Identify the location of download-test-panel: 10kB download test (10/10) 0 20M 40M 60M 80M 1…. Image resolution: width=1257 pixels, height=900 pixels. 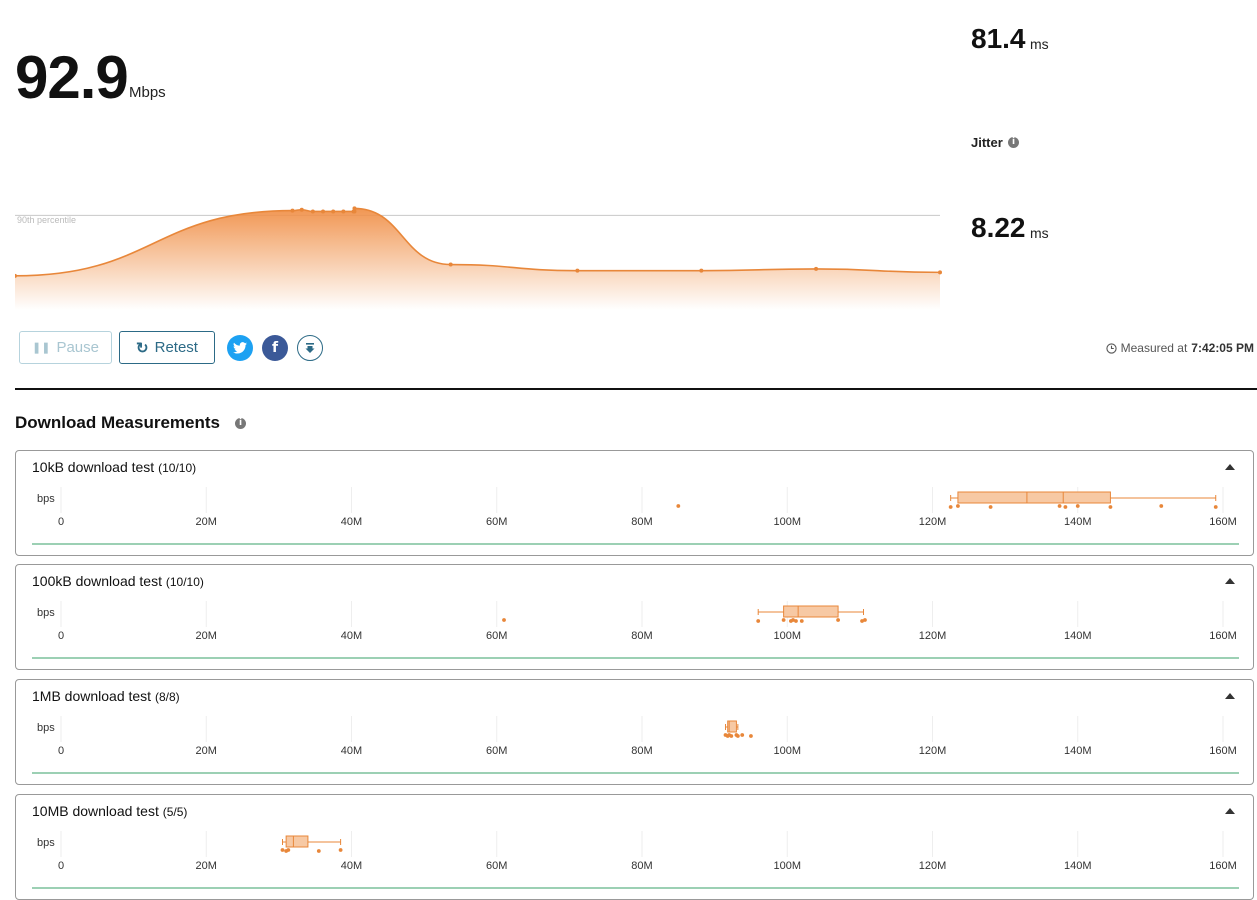
(634, 503).